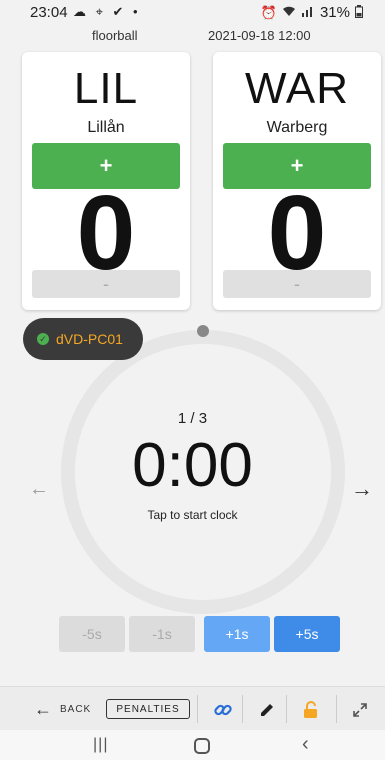  I want to click on battery-icon, so click(359, 12).